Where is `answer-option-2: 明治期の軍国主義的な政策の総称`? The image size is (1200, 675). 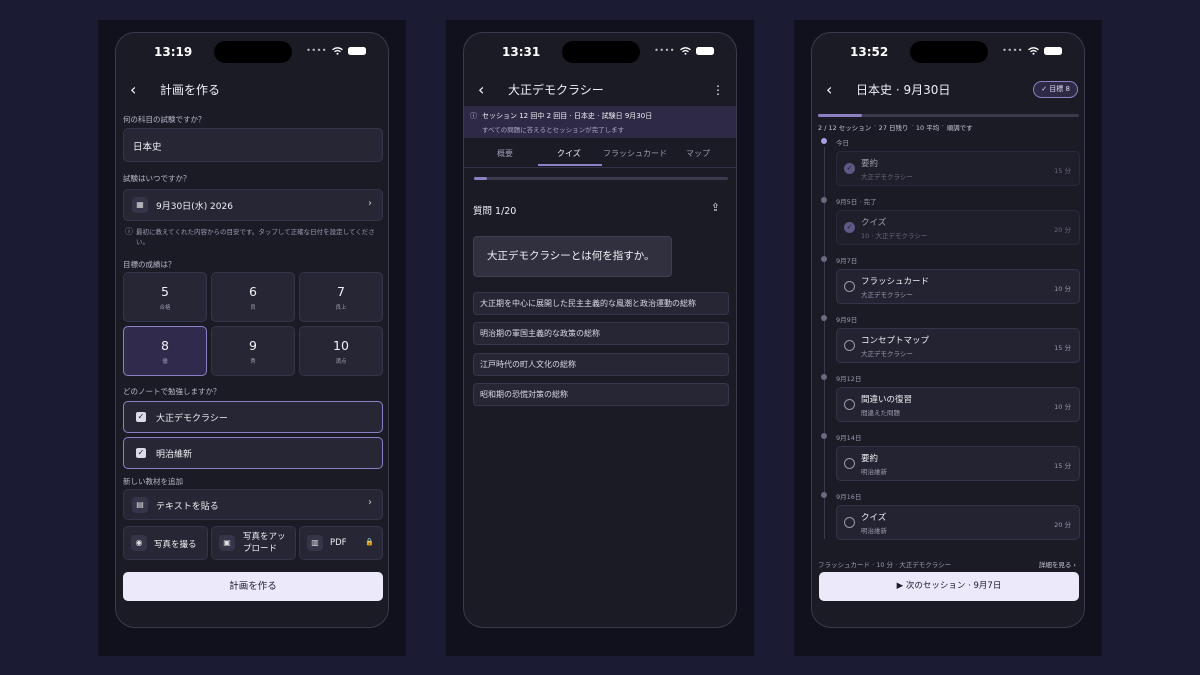 answer-option-2: 明治期の軍国主義的な政策の総称 is located at coordinates (601, 333).